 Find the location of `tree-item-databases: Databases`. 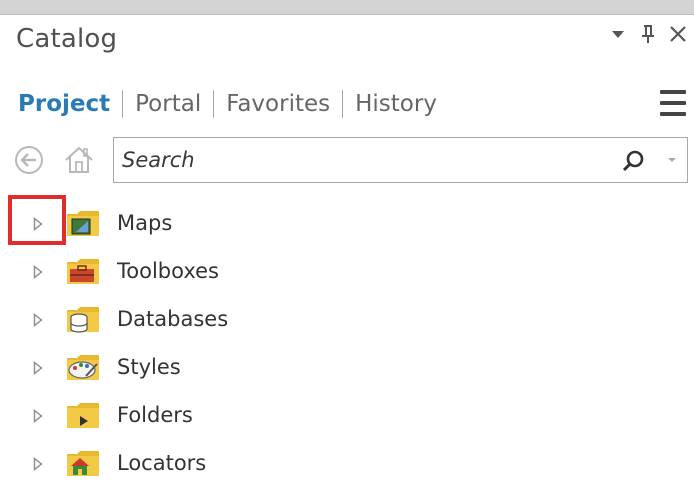

tree-item-databases: Databases is located at coordinates (347, 320).